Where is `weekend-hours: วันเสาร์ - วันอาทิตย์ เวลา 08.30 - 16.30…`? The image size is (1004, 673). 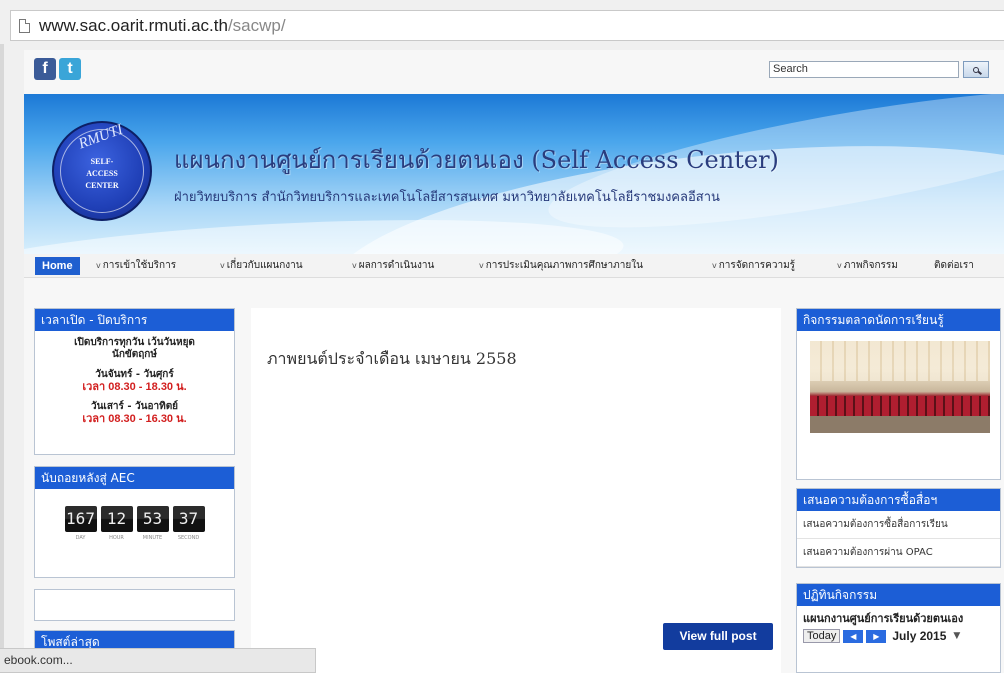
weekend-hours: วันเสาร์ - วันอาทิตย์ เวลา 08.30 - 16.30… is located at coordinates (134, 413).